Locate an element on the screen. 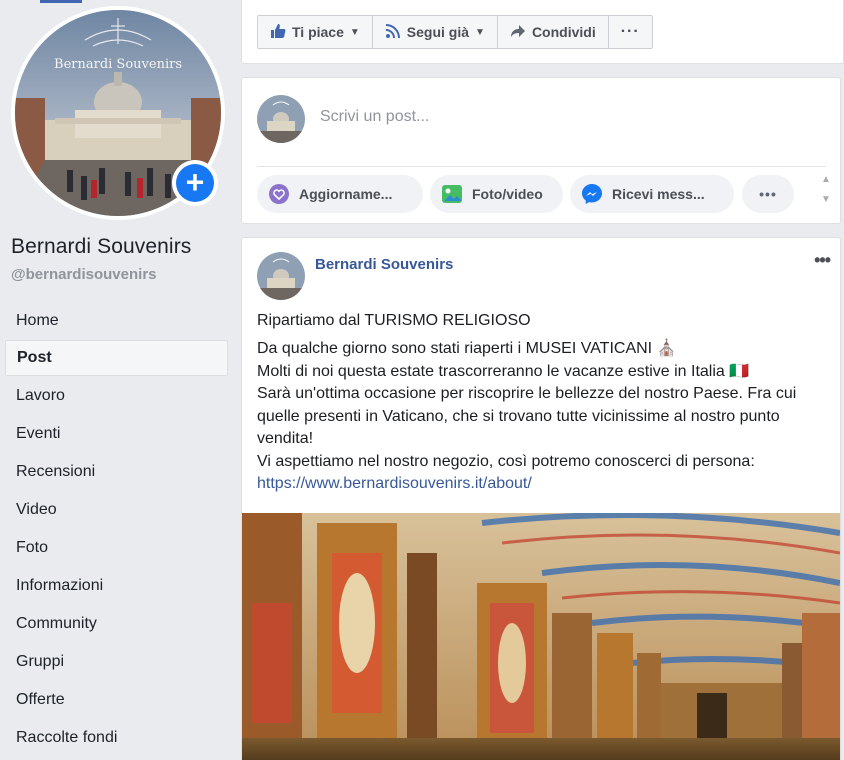 This screenshot has height=760, width=844. nav-item-informazioni: Informazioni is located at coordinates (116, 586).